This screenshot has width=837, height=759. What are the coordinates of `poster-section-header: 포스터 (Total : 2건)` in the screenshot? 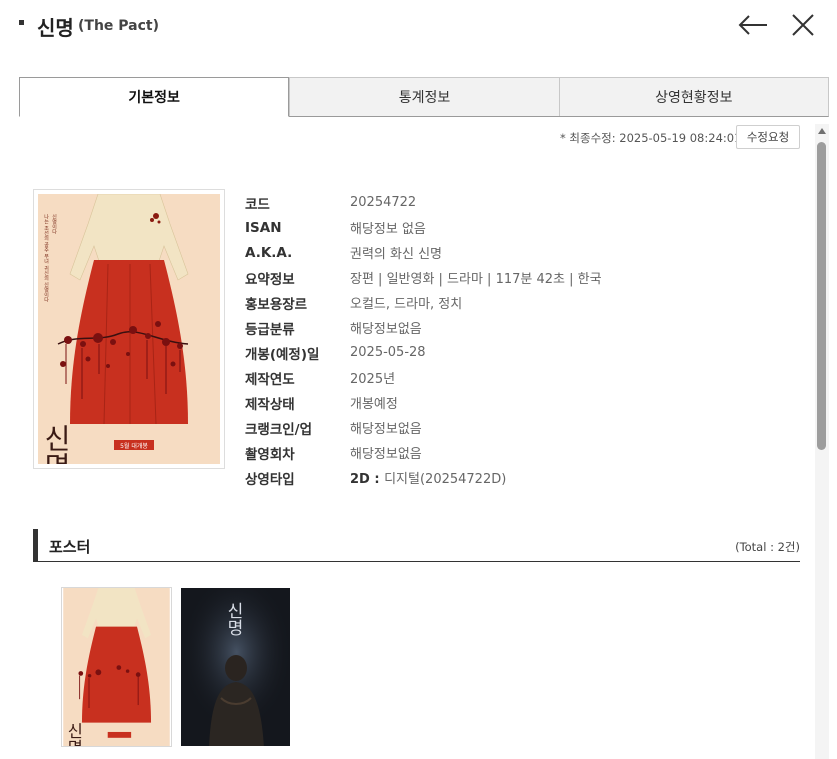 It's located at (416, 545).